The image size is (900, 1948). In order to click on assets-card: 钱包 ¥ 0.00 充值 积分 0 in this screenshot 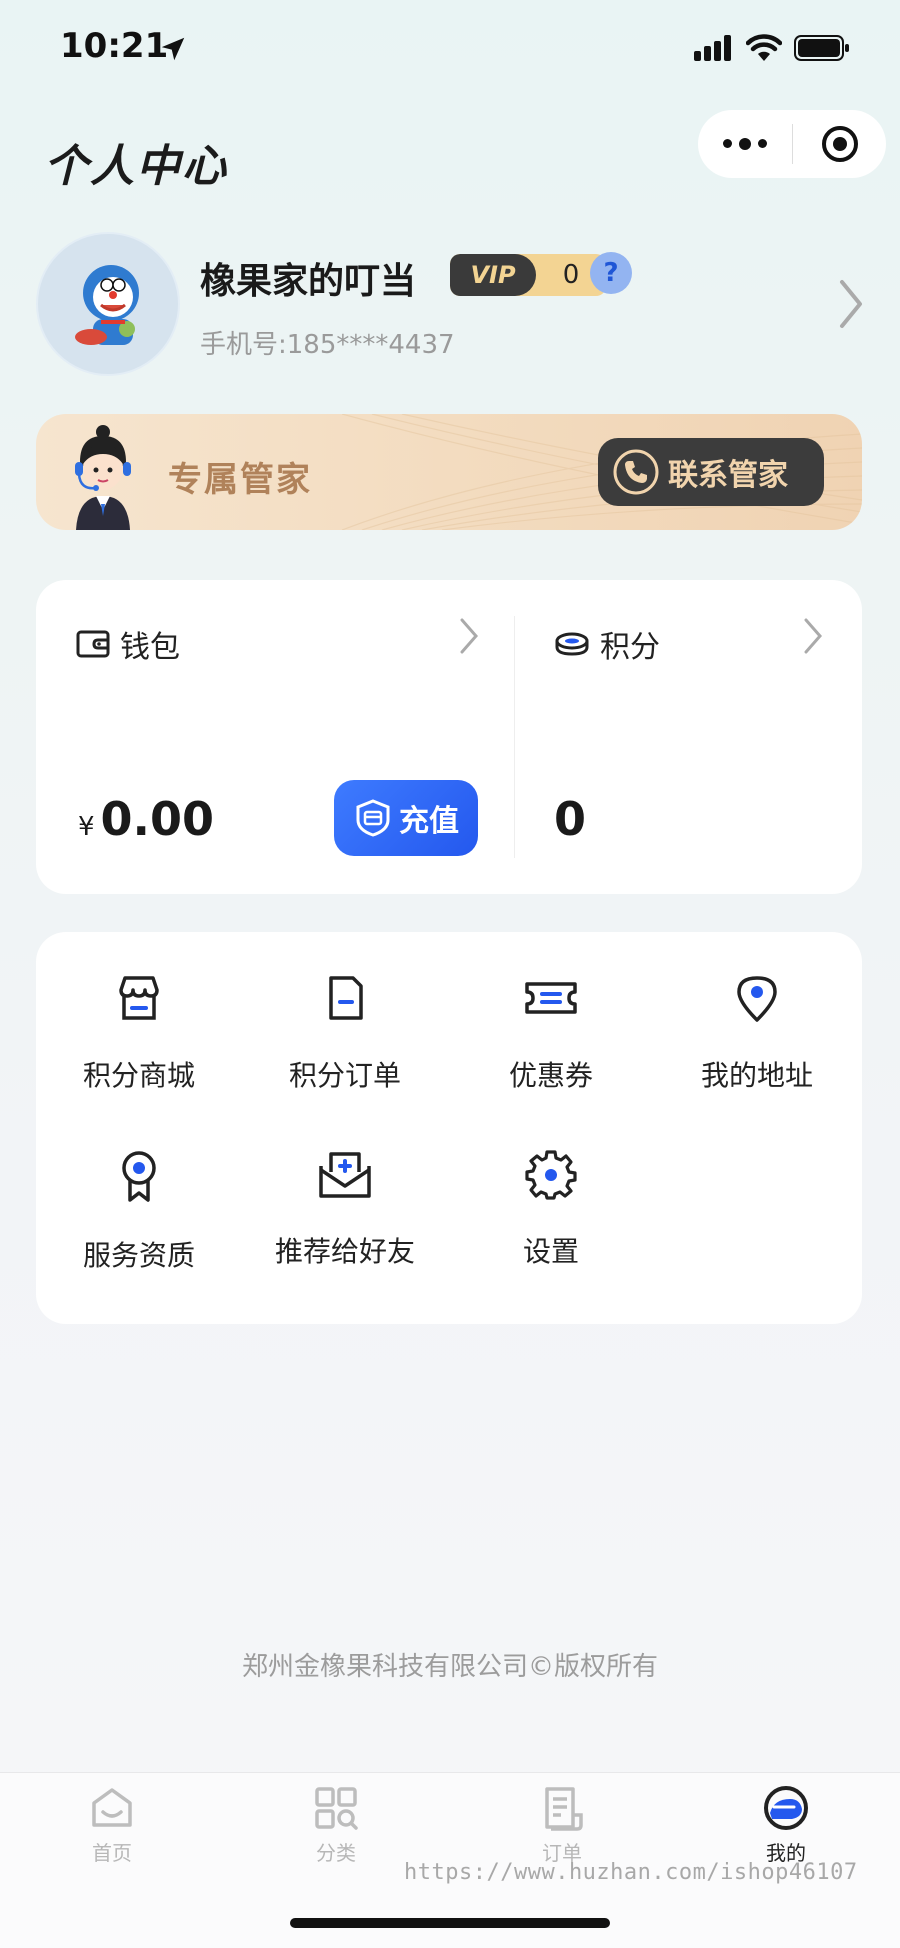, I will do `click(449, 737)`.